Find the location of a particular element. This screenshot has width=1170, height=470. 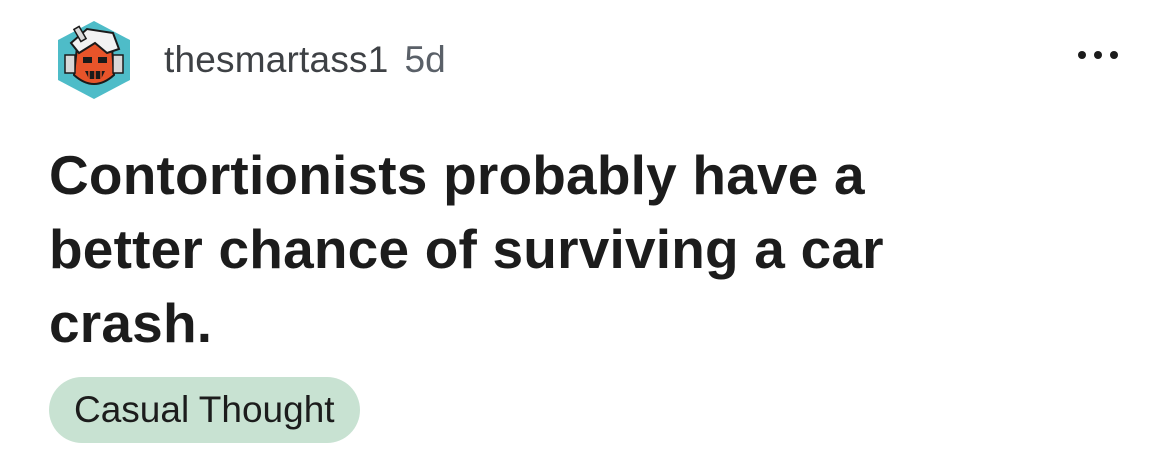

more-options-icon is located at coordinates (1098, 55).